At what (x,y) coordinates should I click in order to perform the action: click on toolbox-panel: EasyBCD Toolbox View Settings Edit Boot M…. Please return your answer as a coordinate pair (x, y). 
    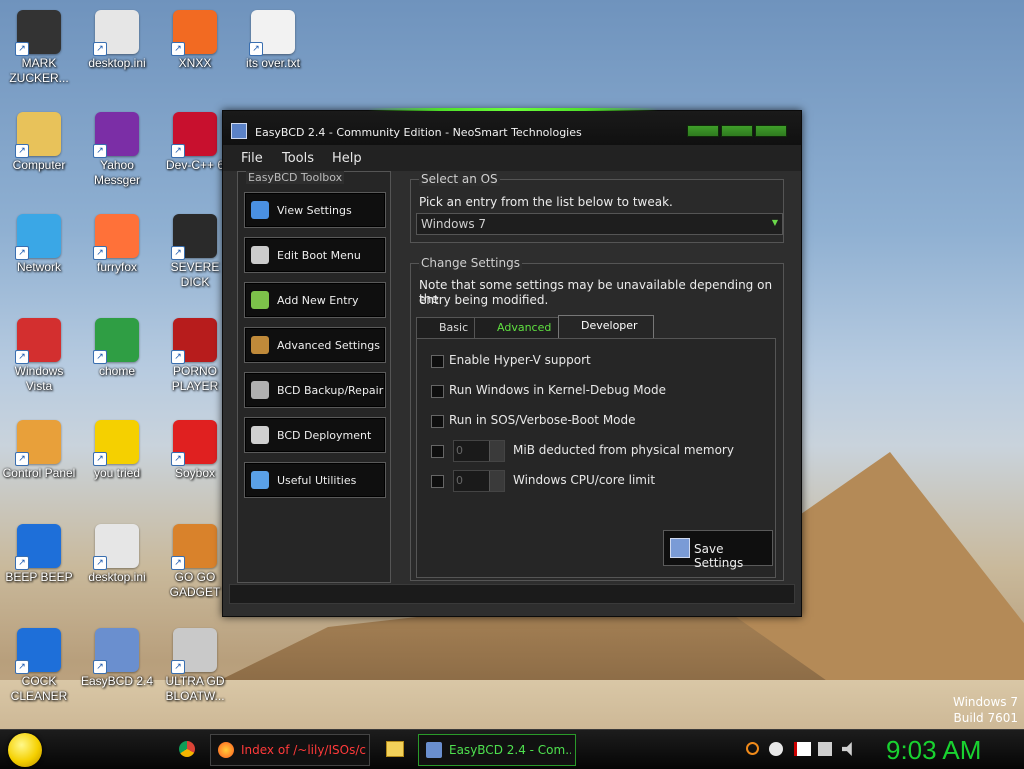
    Looking at the image, I should click on (314, 377).